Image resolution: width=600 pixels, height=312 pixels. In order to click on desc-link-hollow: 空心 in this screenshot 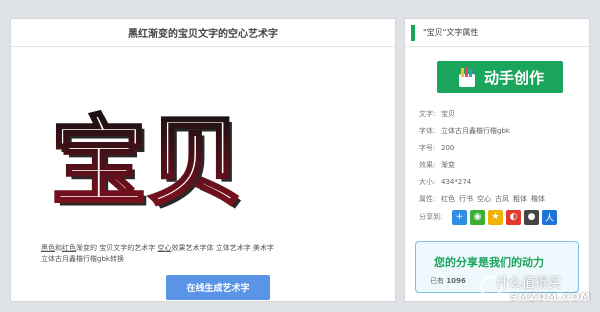, I will do `click(164, 248)`.